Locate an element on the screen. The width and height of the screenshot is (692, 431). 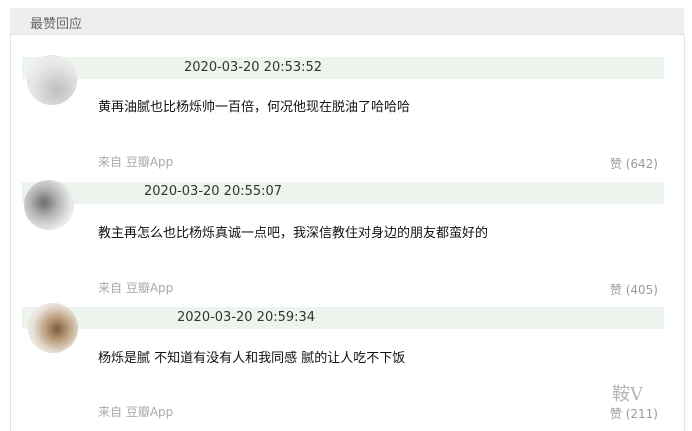
like-button: 赞 (211) is located at coordinates (634, 413).